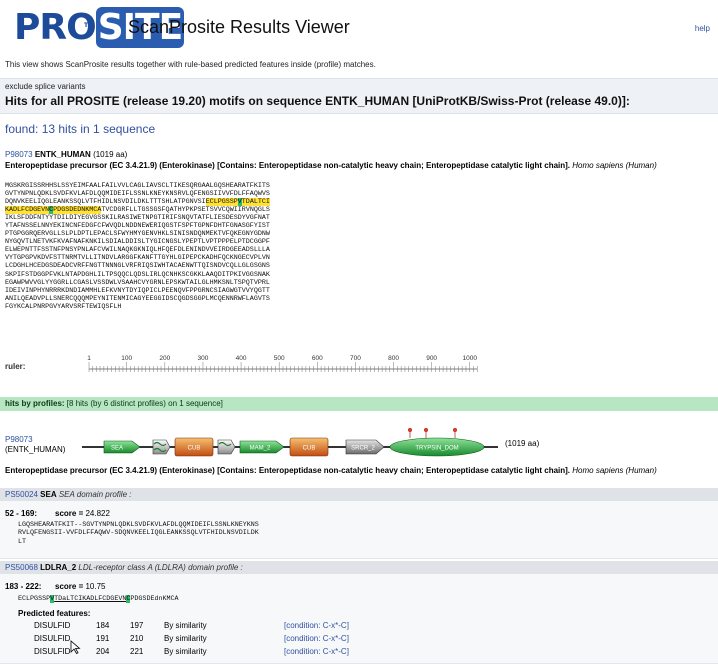 This screenshot has height=664, width=718. Describe the element at coordinates (470, 358) in the screenshot. I see `ruler-tick-label: 1000` at that location.